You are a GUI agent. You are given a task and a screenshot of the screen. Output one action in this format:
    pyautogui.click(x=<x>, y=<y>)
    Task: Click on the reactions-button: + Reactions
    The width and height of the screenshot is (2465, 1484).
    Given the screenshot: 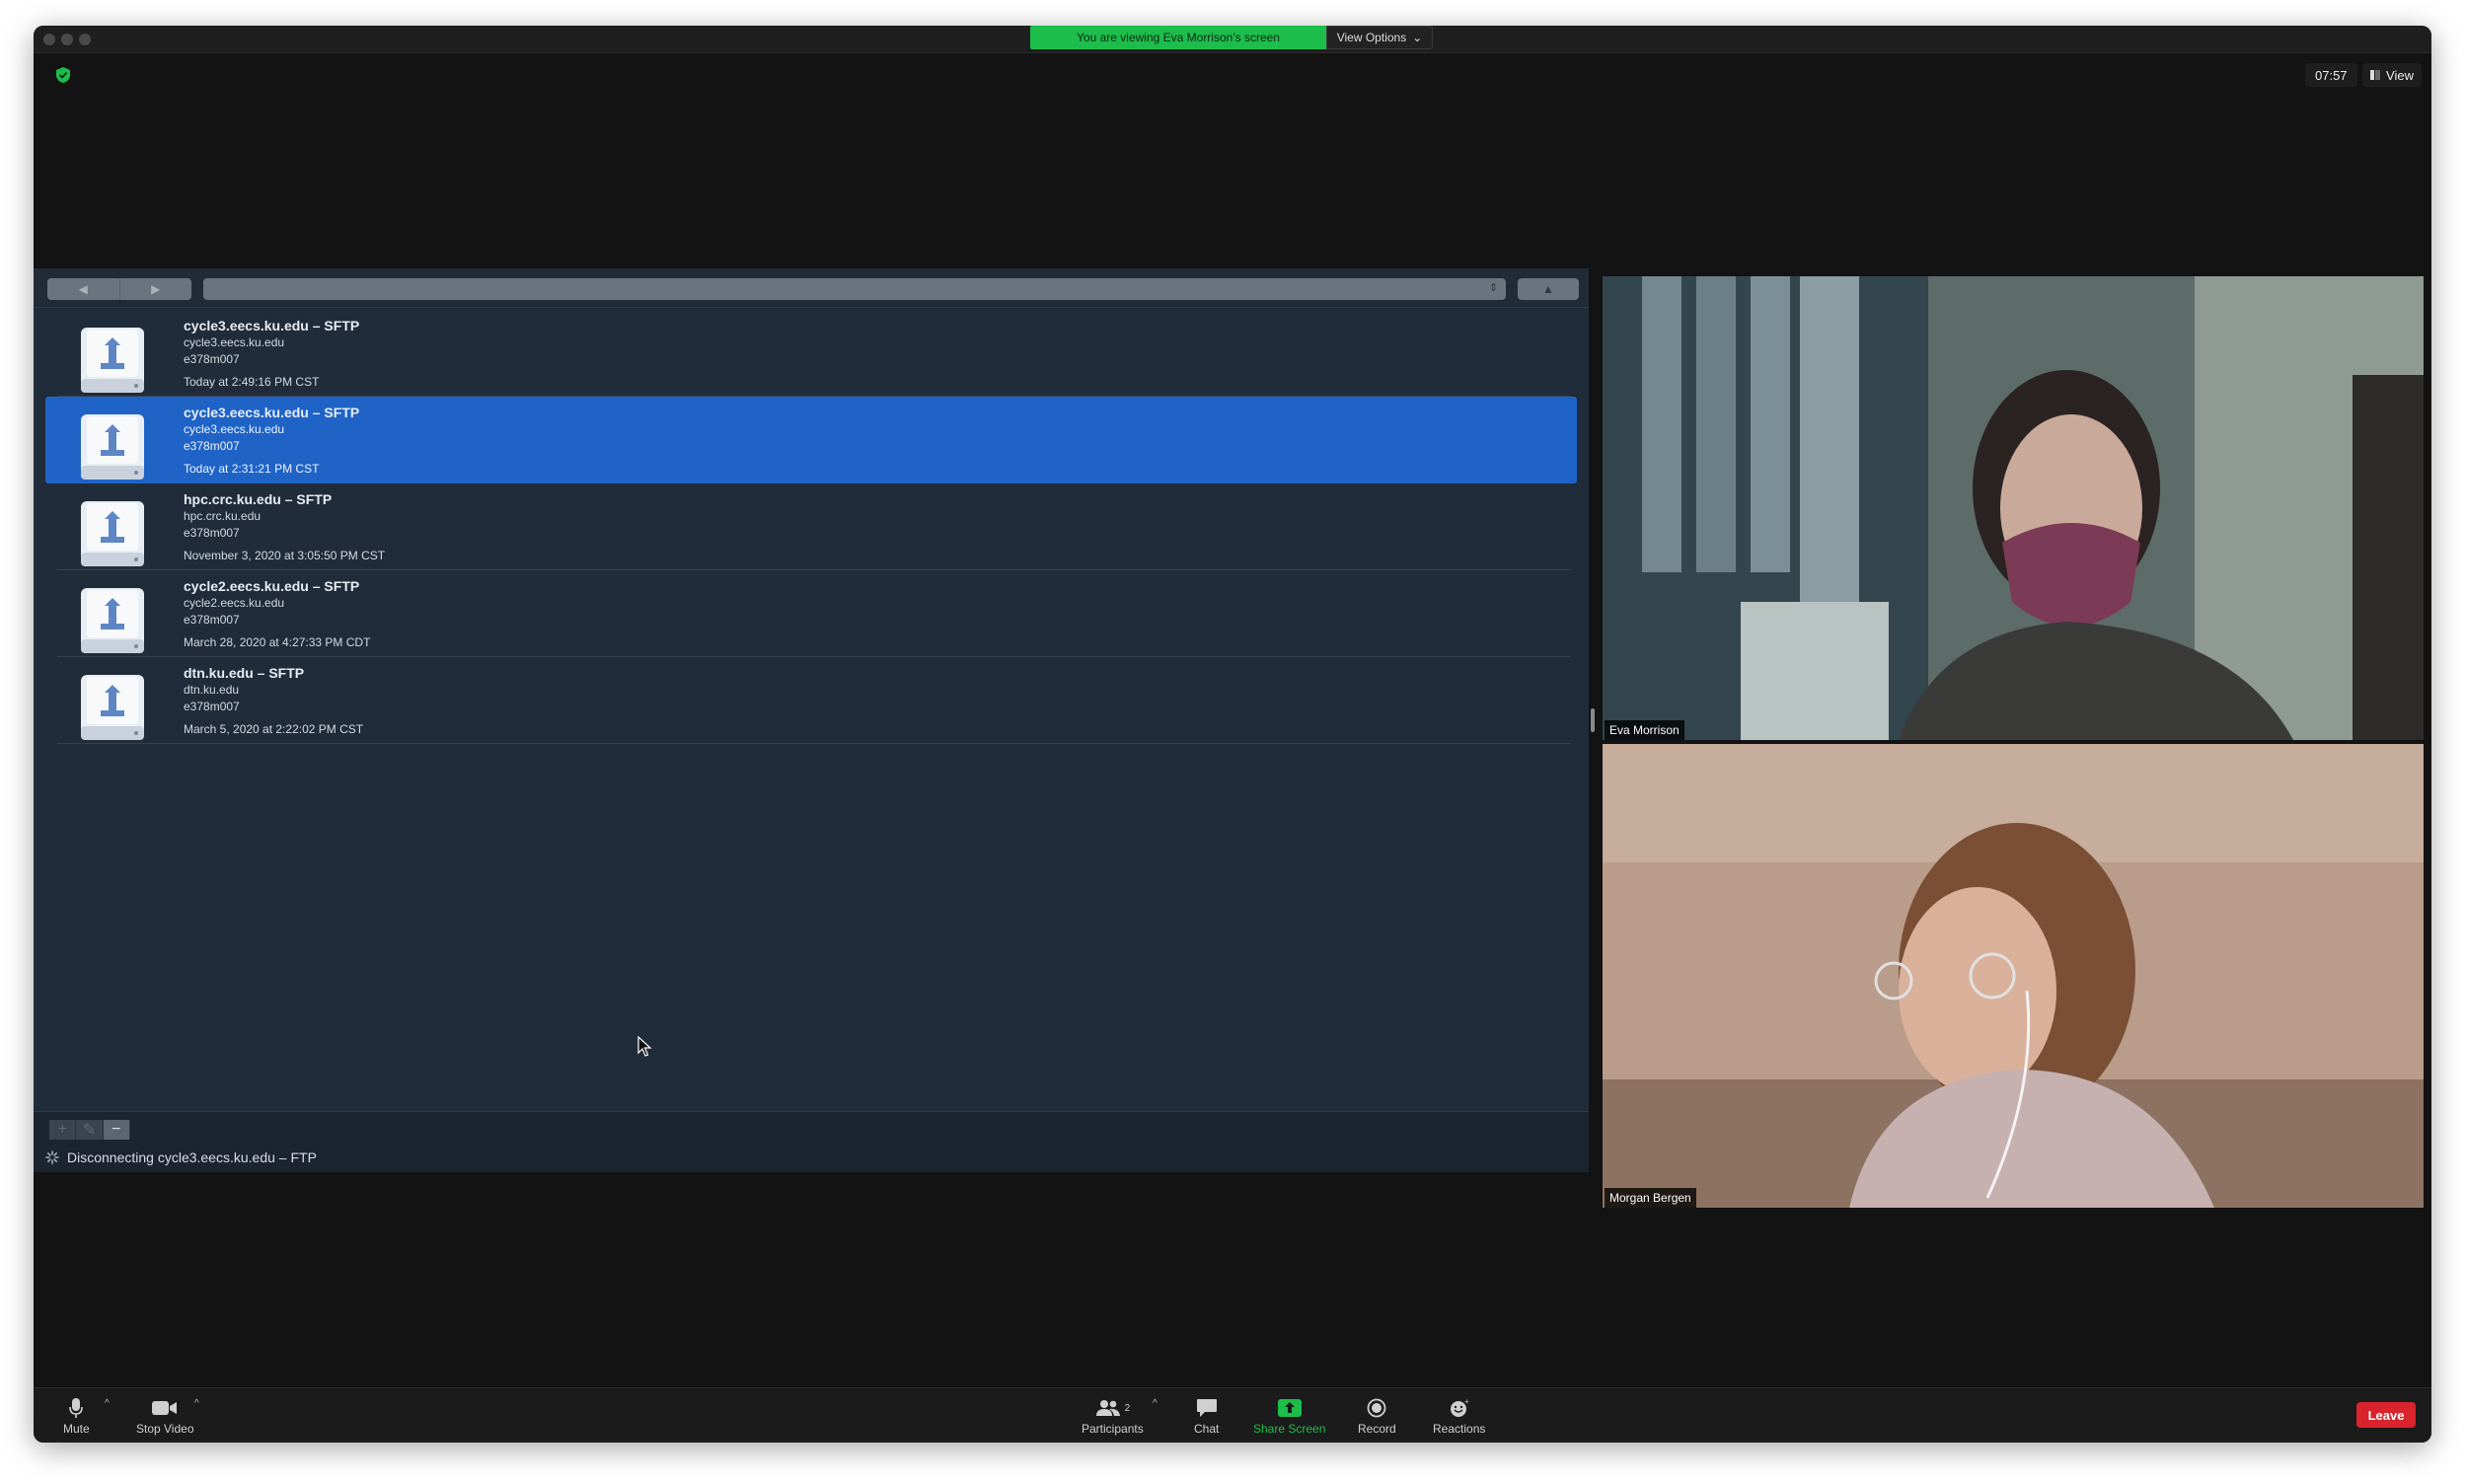 What is the action you would take?
    pyautogui.click(x=1459, y=1415)
    